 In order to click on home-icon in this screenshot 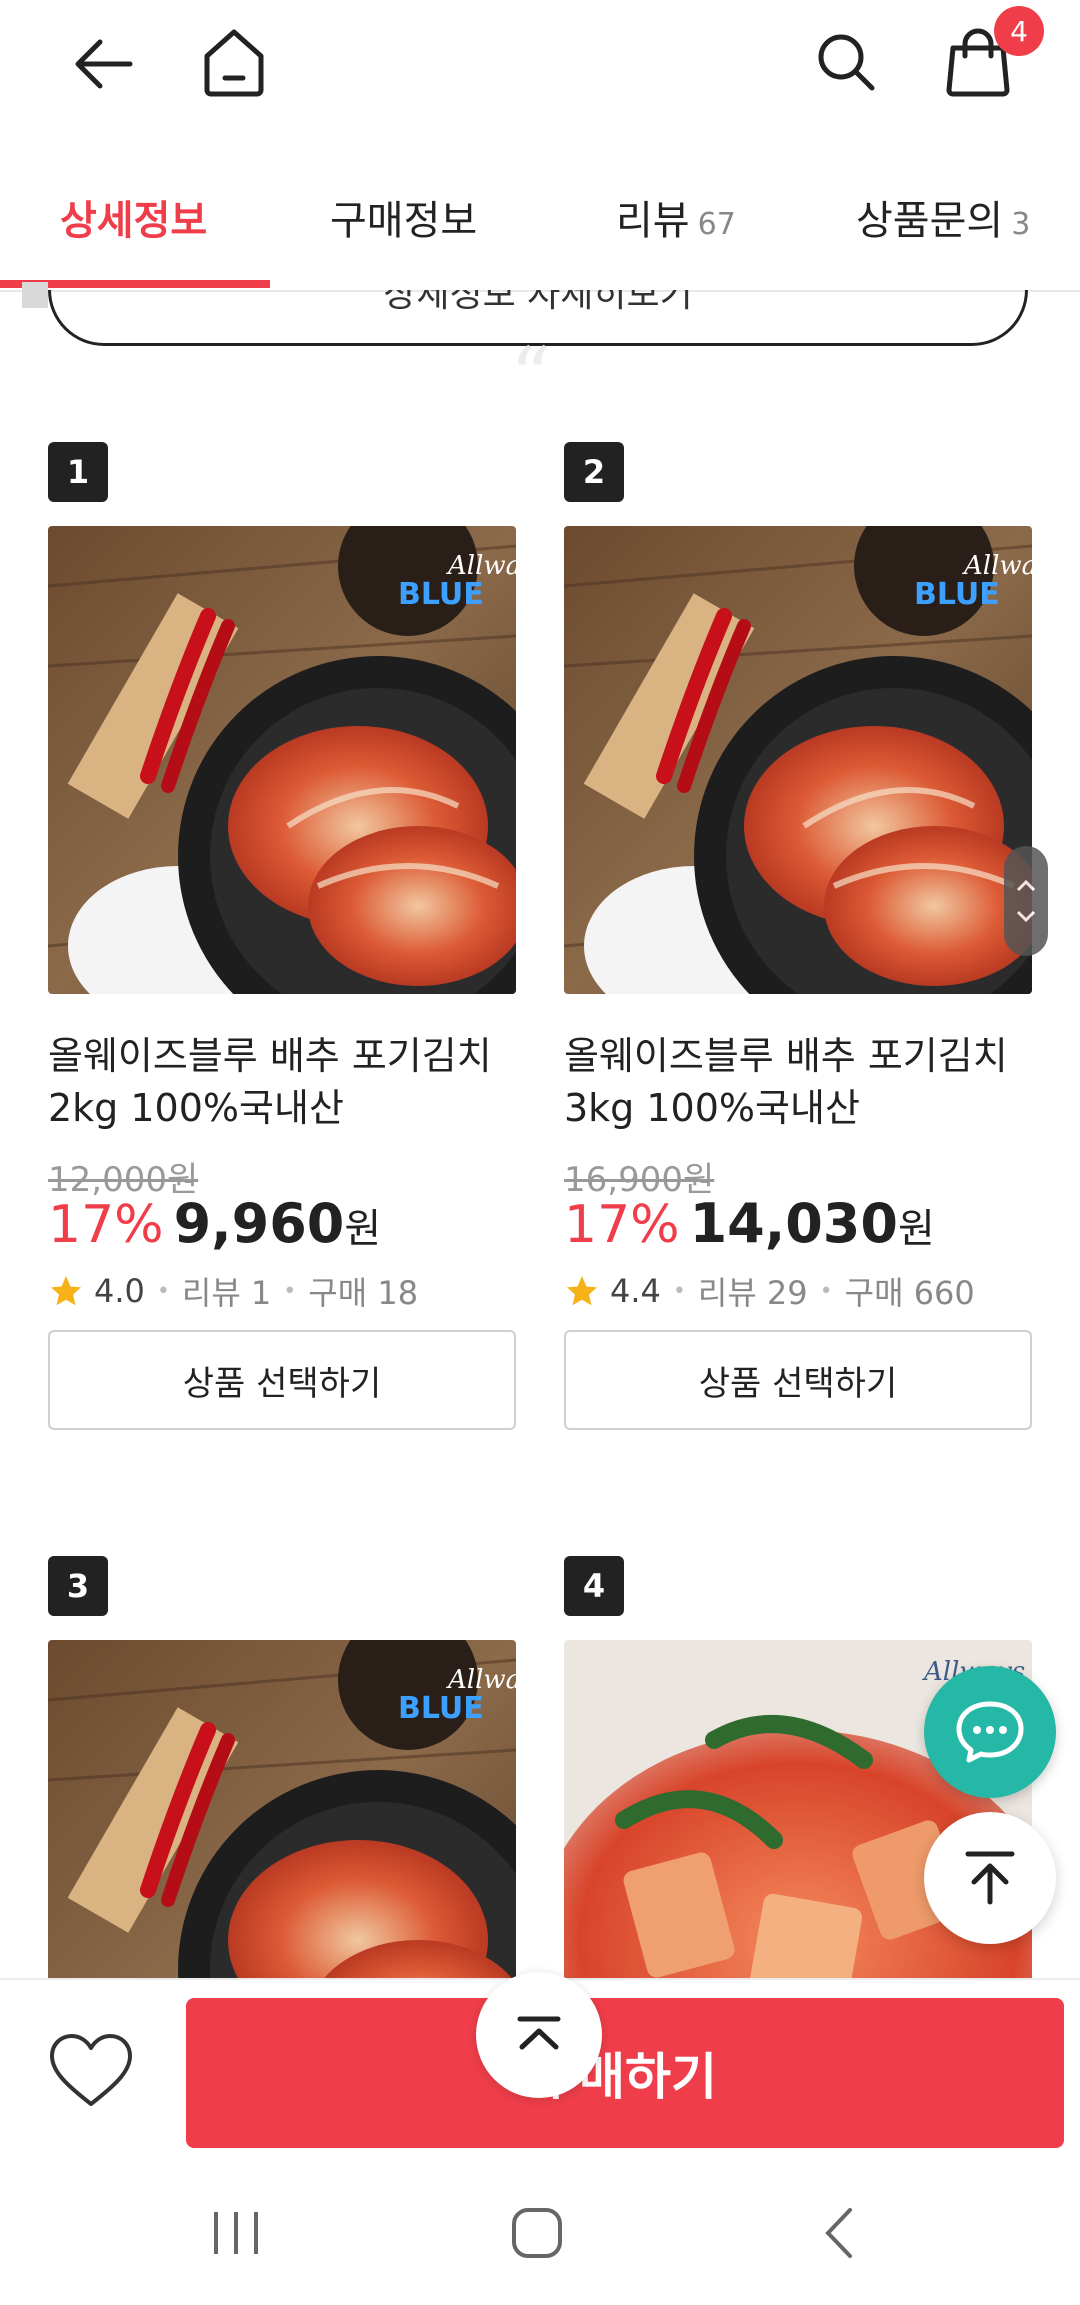, I will do `click(234, 63)`.